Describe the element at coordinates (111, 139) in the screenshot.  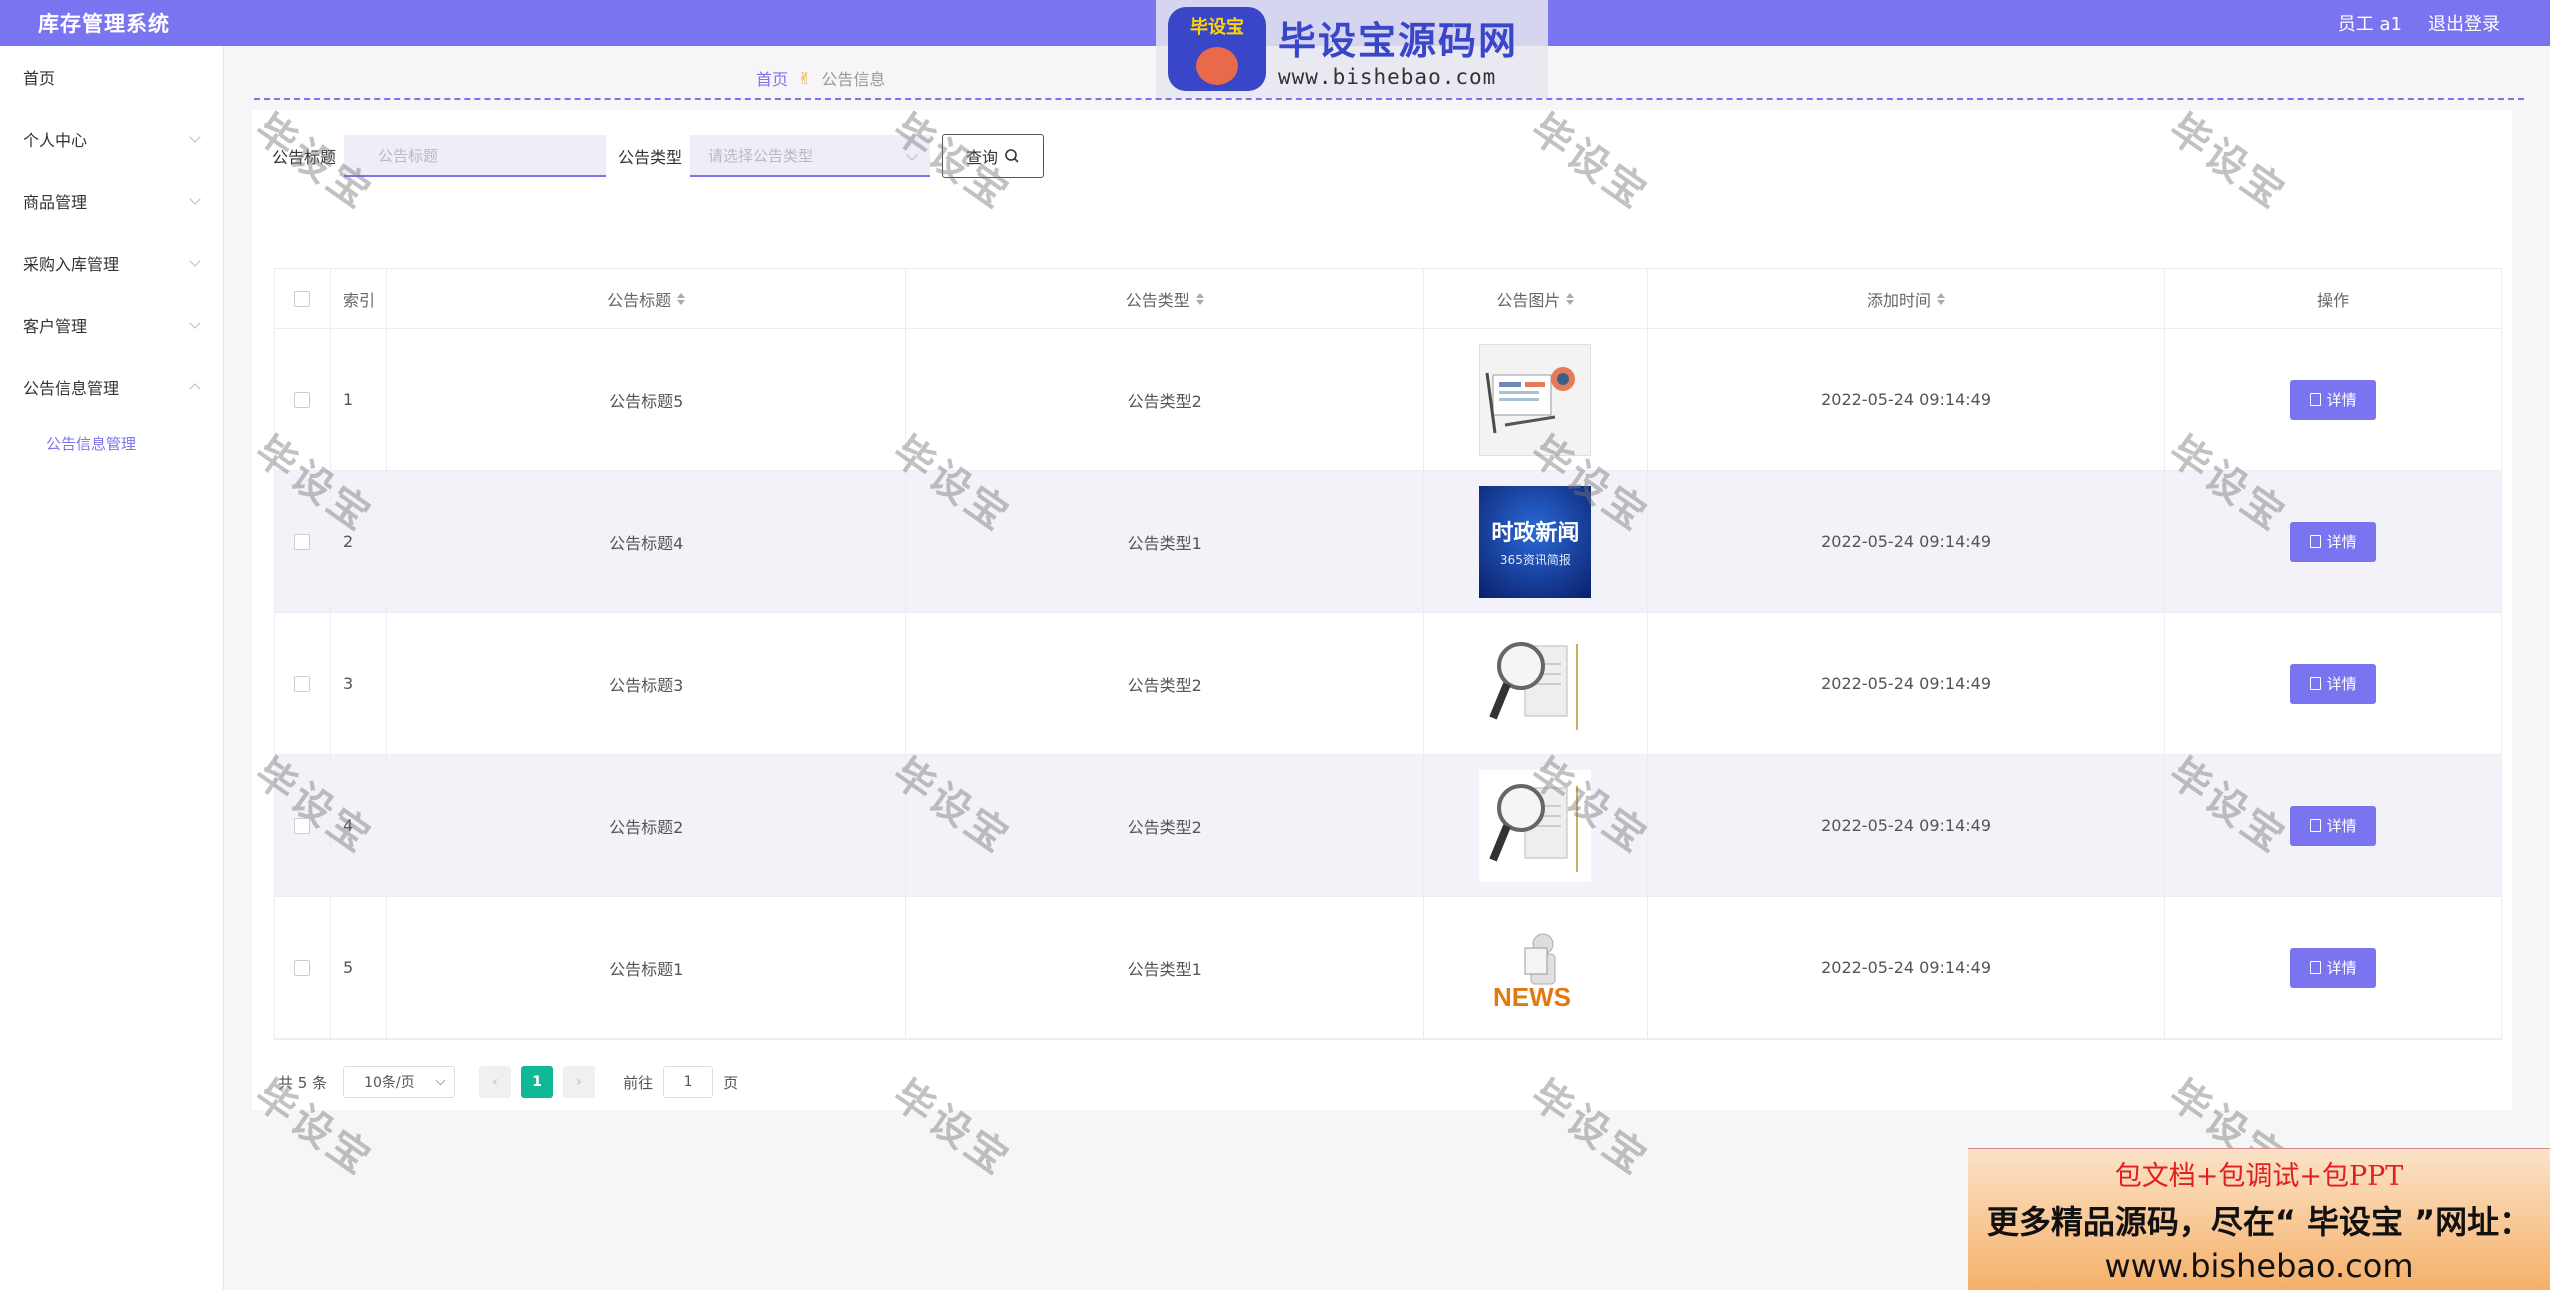
I see `sidebar-item-personal: 个人中心` at that location.